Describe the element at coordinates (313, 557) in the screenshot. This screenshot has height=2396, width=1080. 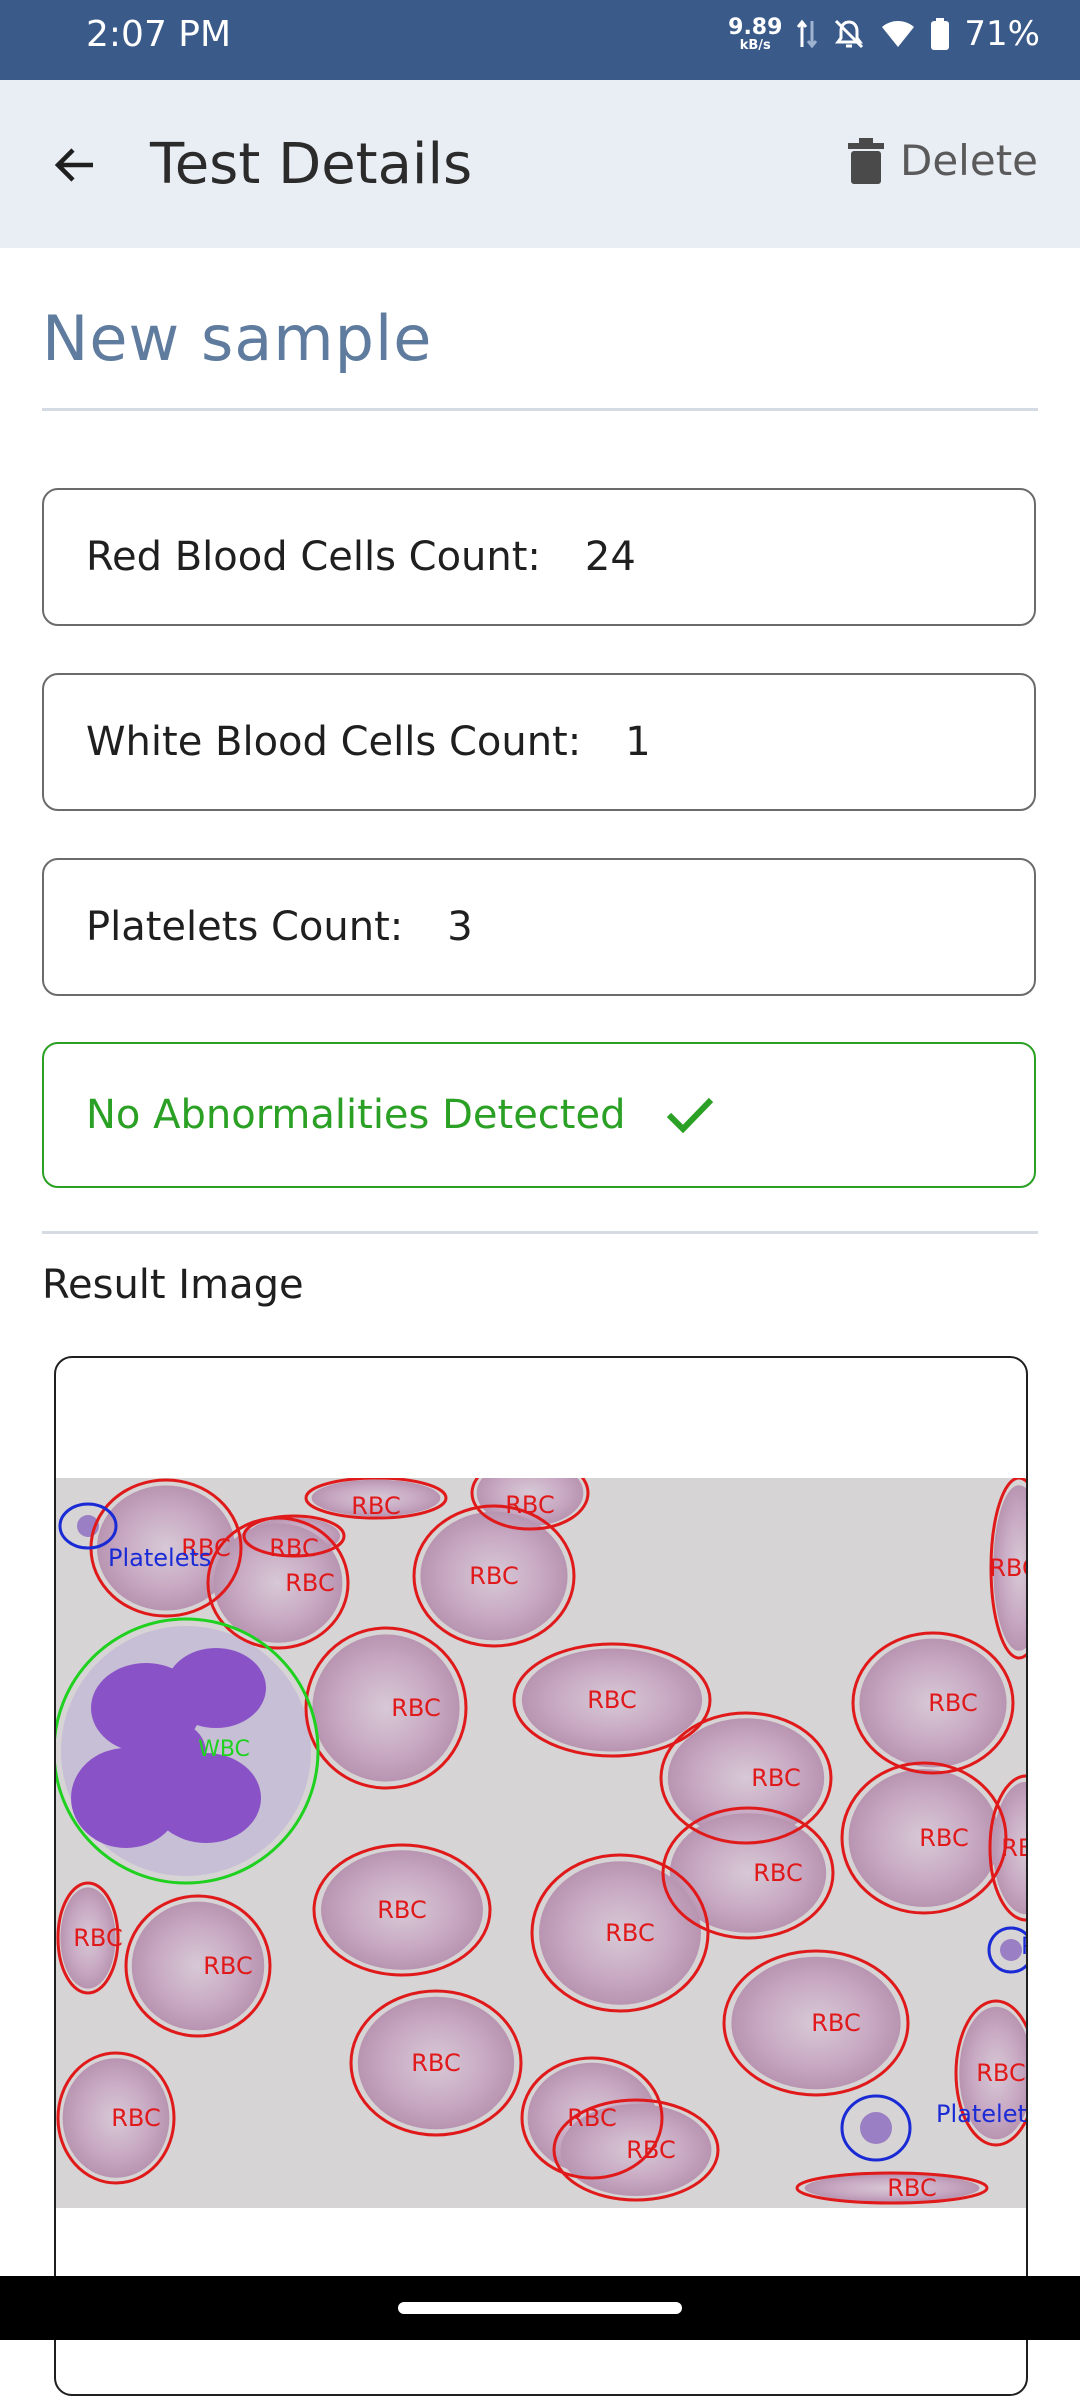
I see `rbc-count-label: Red Blood Cells Count:` at that location.